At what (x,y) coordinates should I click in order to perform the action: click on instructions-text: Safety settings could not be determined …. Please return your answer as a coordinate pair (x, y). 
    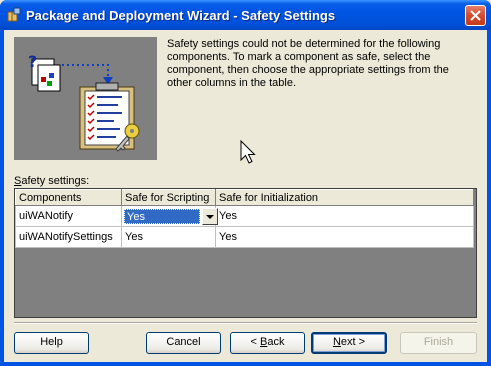
    Looking at the image, I should click on (308, 63).